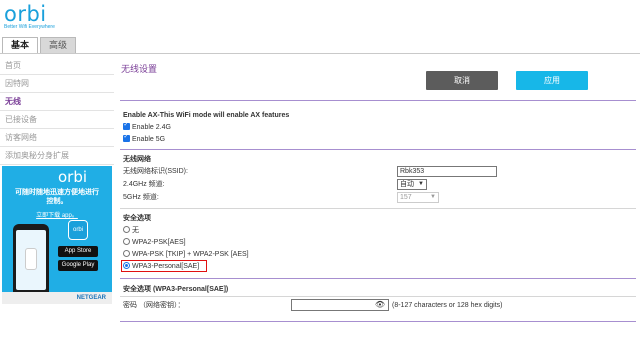 This screenshot has height=340, width=640. What do you see at coordinates (57, 66) in the screenshot?
I see `sidebar-item-home: 首页` at bounding box center [57, 66].